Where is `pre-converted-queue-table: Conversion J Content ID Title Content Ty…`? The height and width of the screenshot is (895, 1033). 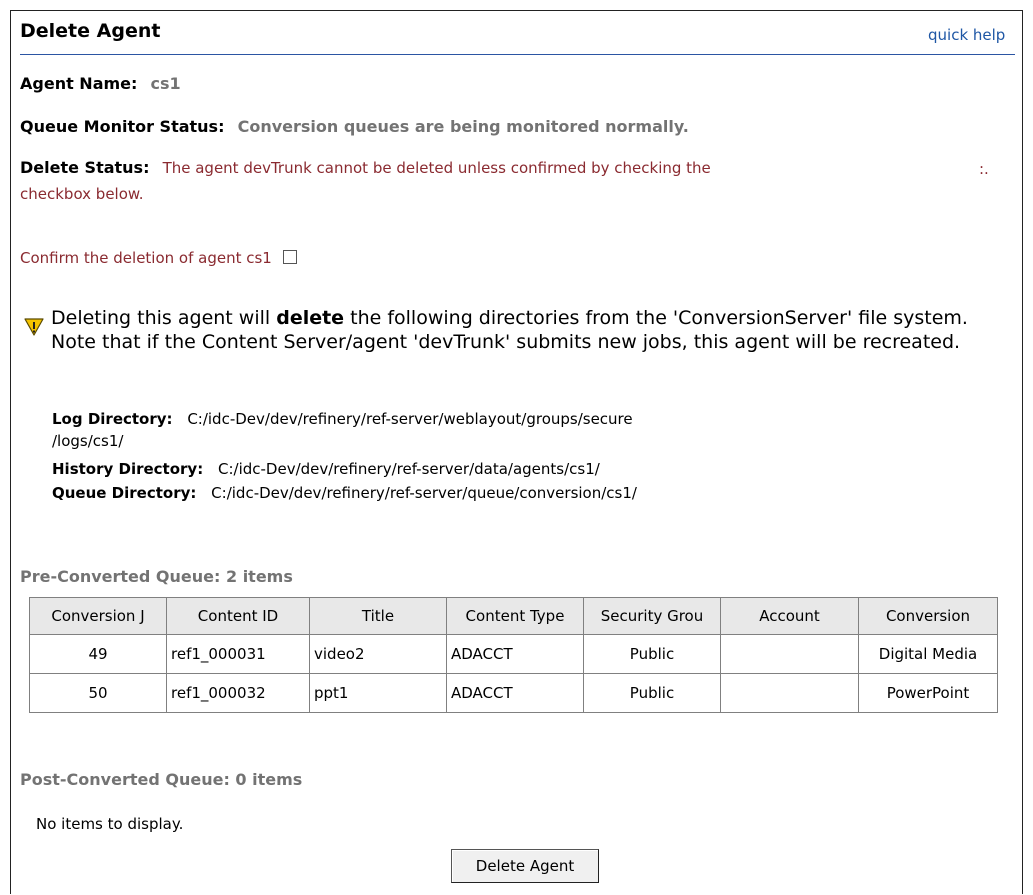 pre-converted-queue-table: Conversion J Content ID Title Content Ty… is located at coordinates (513, 655).